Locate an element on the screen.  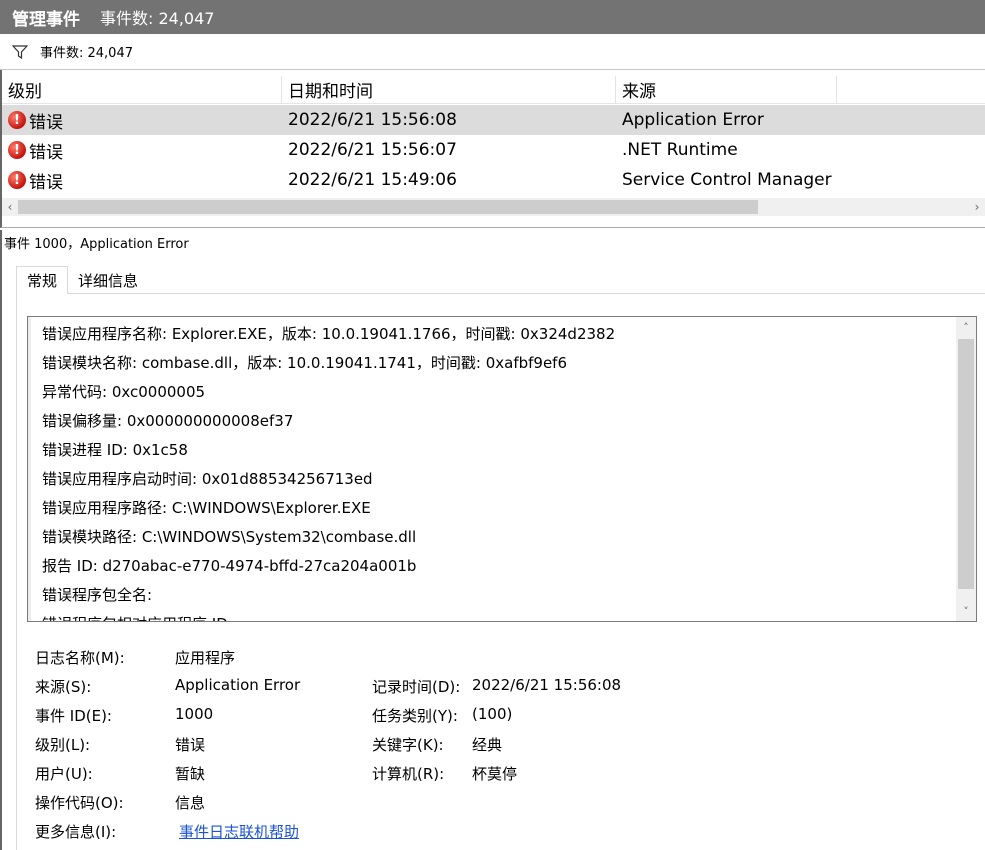
scroll-down-icon: ˅ is located at coordinates (966, 611).